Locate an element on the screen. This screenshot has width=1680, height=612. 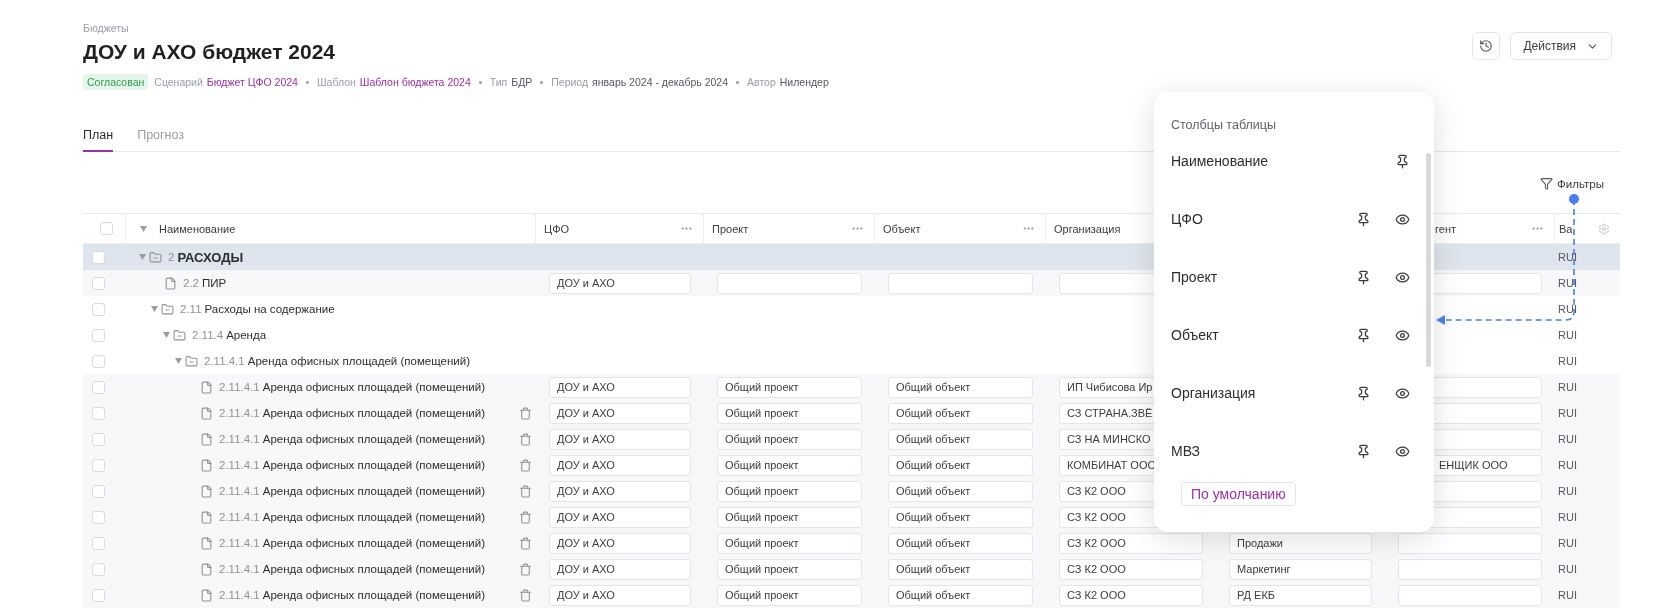
row-number: 2.11 is located at coordinates (191, 309).